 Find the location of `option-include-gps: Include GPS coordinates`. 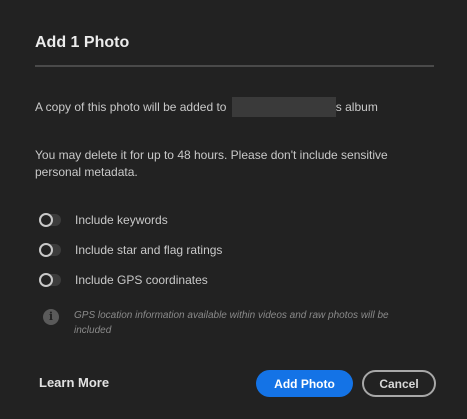

option-include-gps: Include GPS coordinates is located at coordinates (123, 280).